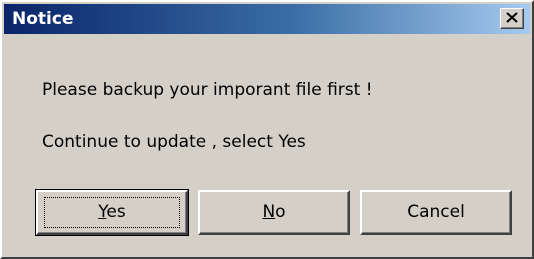  I want to click on cancel-button: Cancel, so click(436, 212).